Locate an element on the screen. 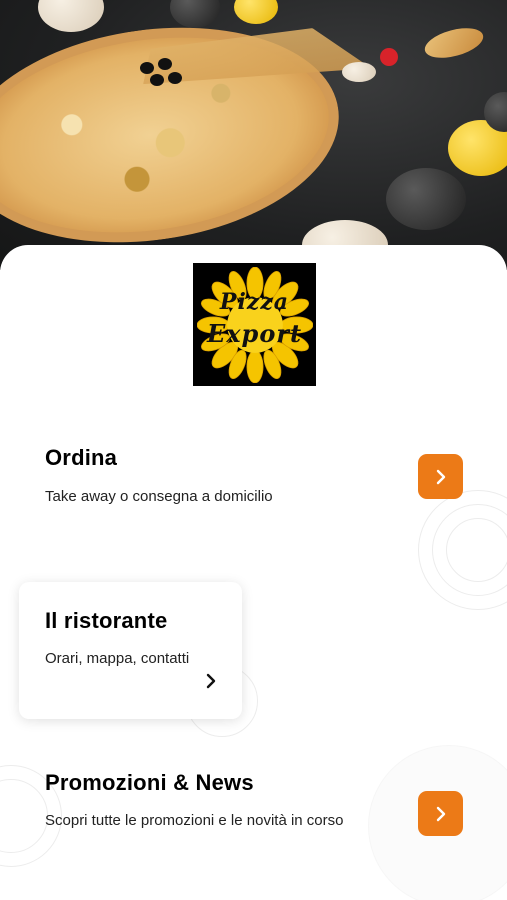  mozzarella is located at coordinates (359, 72).